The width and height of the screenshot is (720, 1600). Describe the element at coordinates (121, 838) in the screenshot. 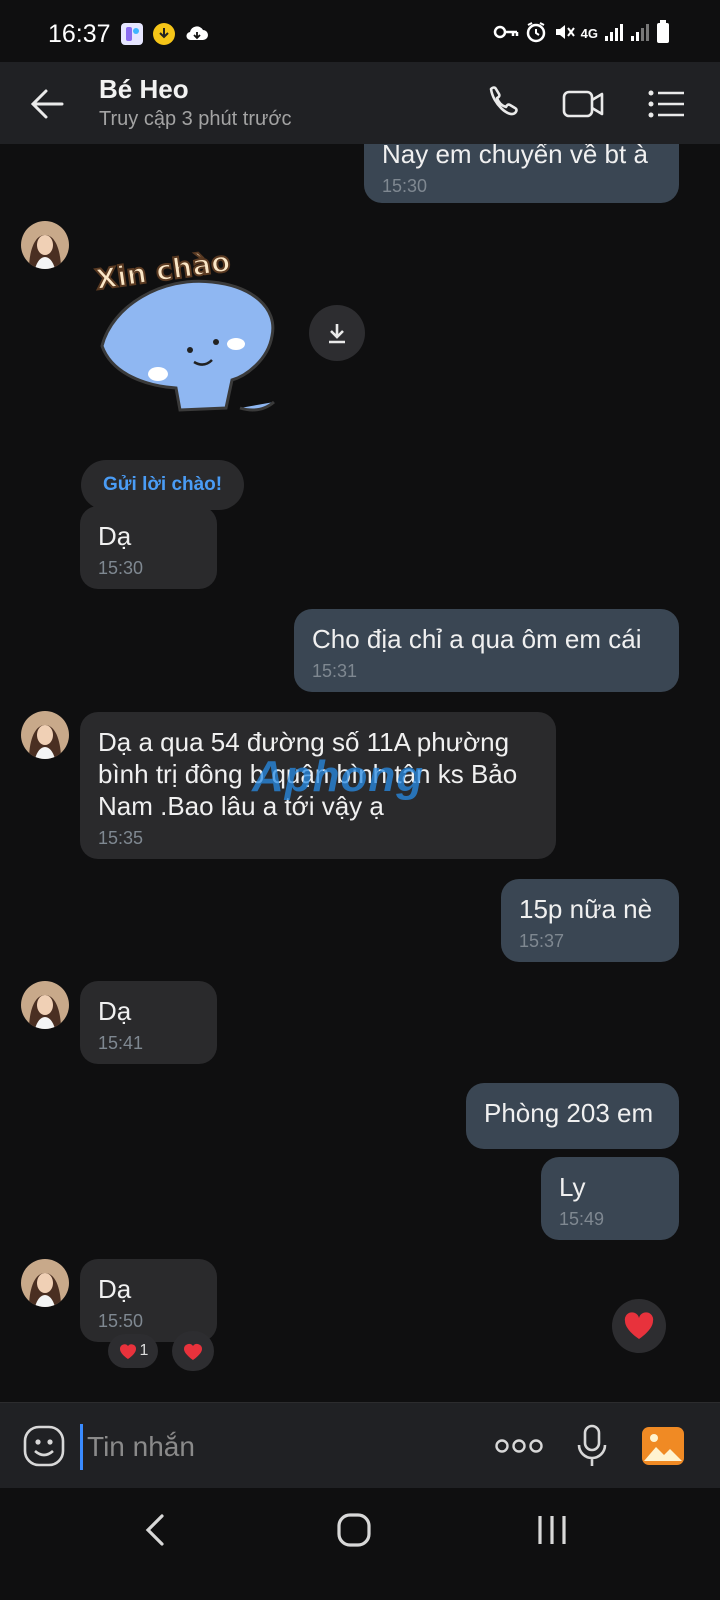

I see `message-time: 15:35` at that location.